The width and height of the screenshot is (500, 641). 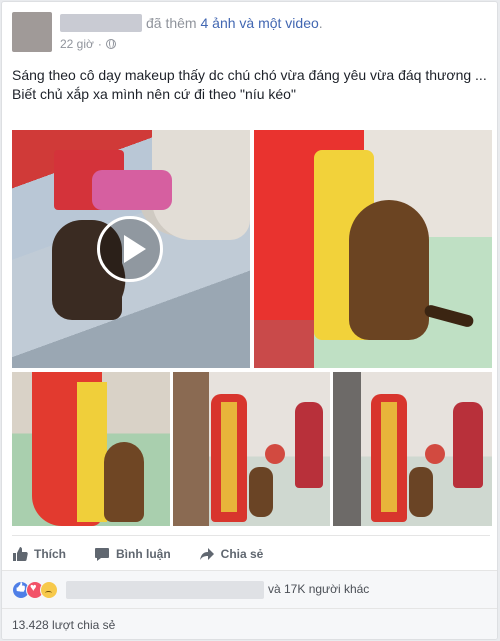 I want to click on share-label: Chia sẻ, so click(x=242, y=554).